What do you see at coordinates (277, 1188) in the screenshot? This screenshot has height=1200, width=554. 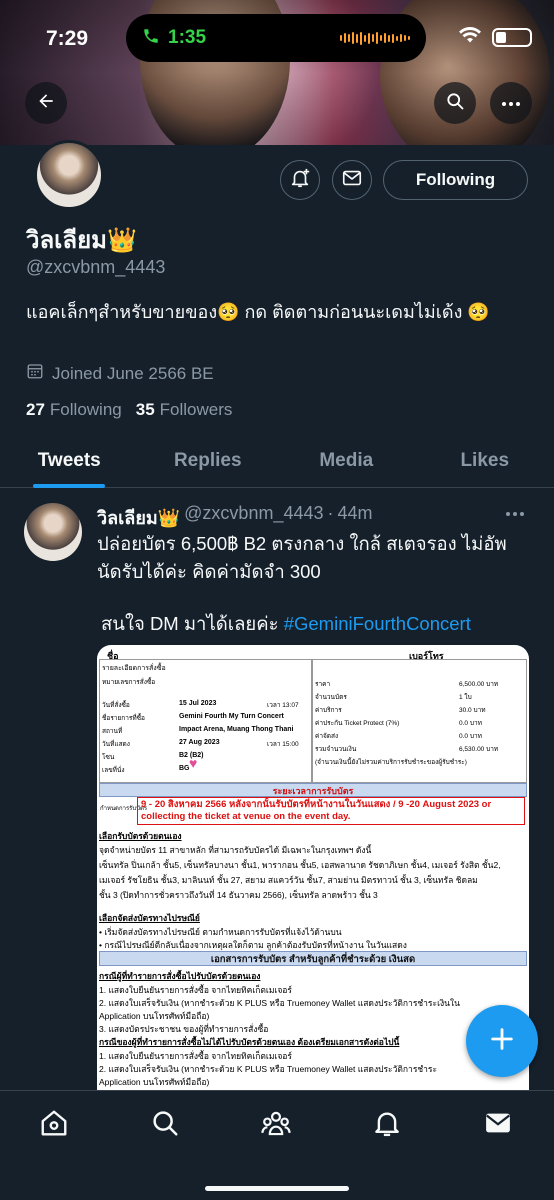 I see `home-indicator` at bounding box center [277, 1188].